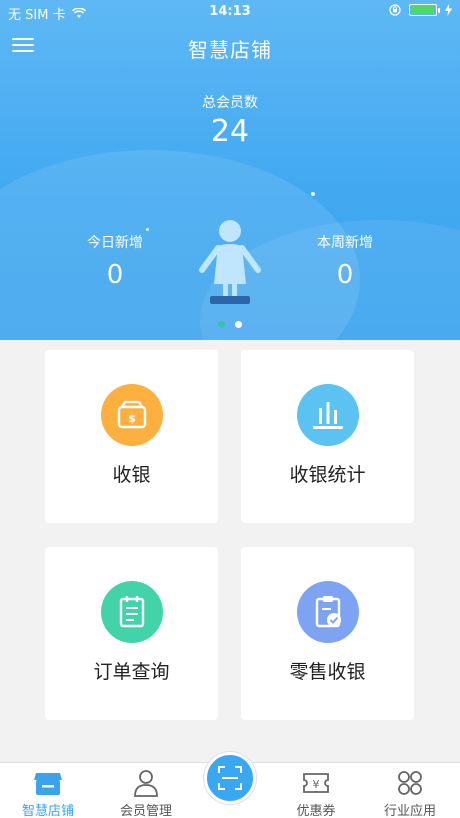  What do you see at coordinates (230, 12) in the screenshot?
I see `status-bar: 无 SIM 卡 14:13` at bounding box center [230, 12].